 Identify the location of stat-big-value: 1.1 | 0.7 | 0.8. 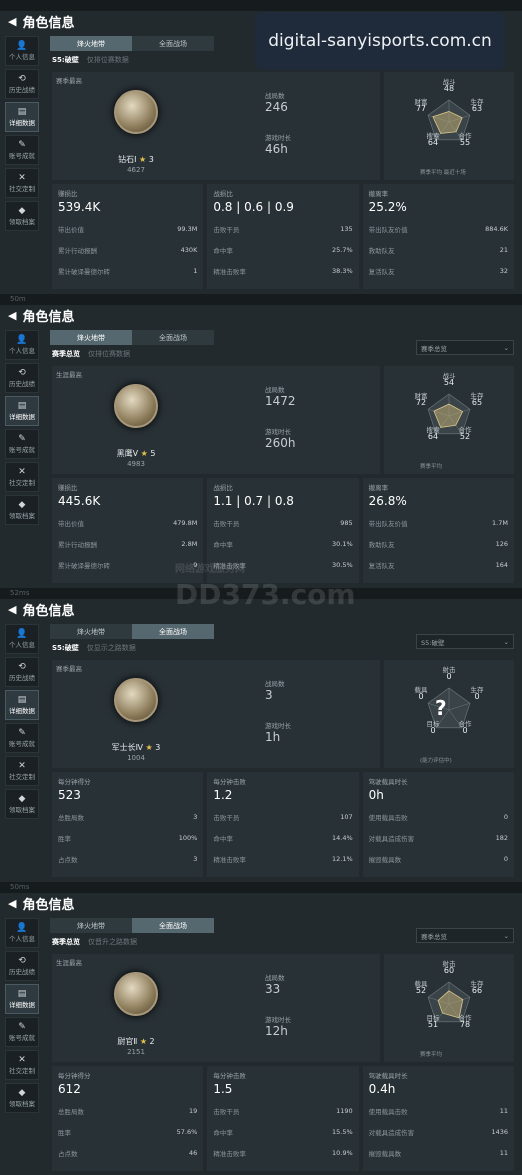
(253, 501).